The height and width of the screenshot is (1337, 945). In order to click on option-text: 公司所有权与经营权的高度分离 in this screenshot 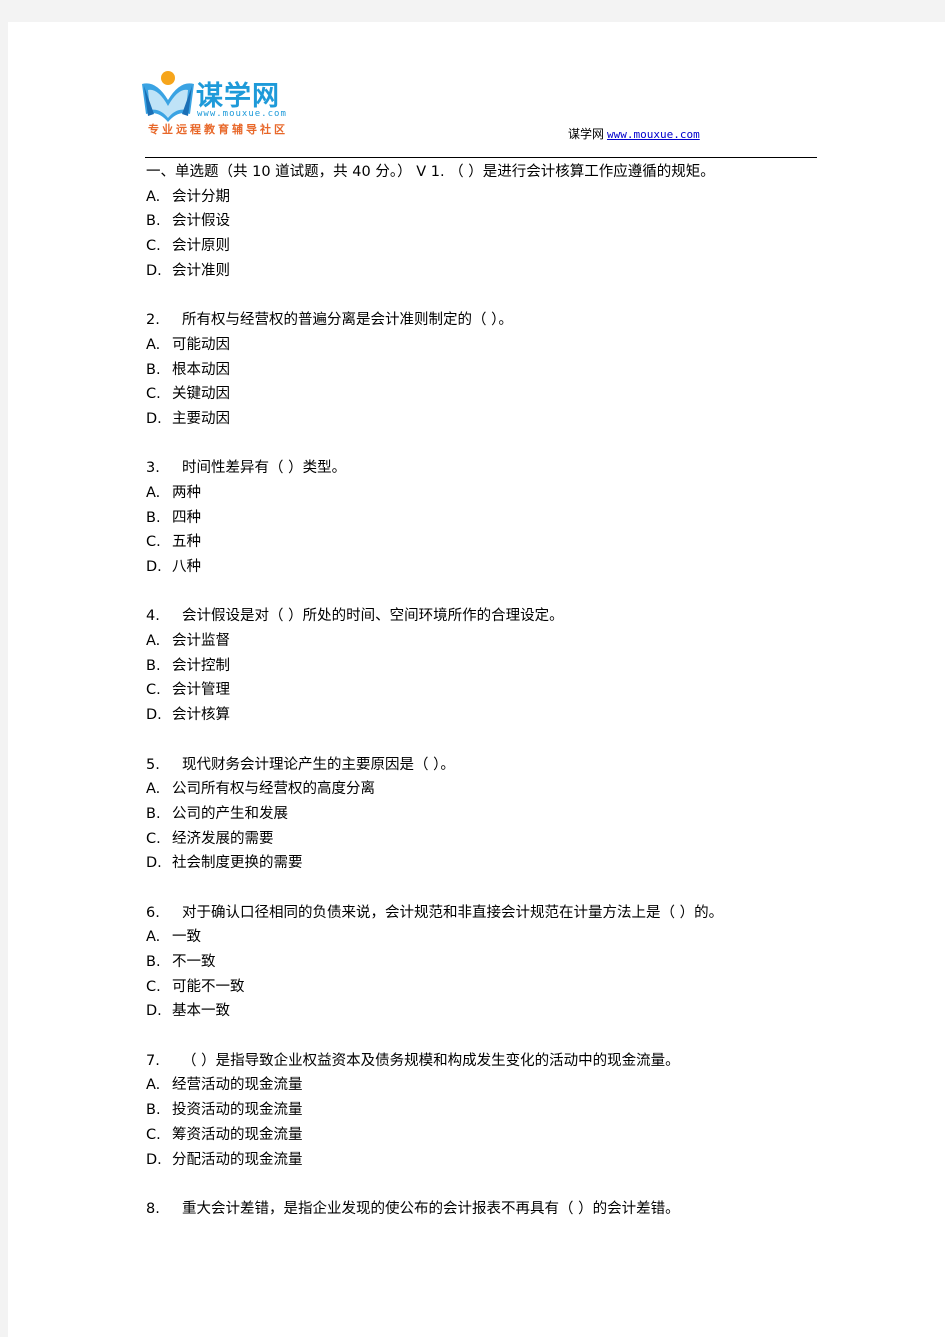, I will do `click(273, 789)`.